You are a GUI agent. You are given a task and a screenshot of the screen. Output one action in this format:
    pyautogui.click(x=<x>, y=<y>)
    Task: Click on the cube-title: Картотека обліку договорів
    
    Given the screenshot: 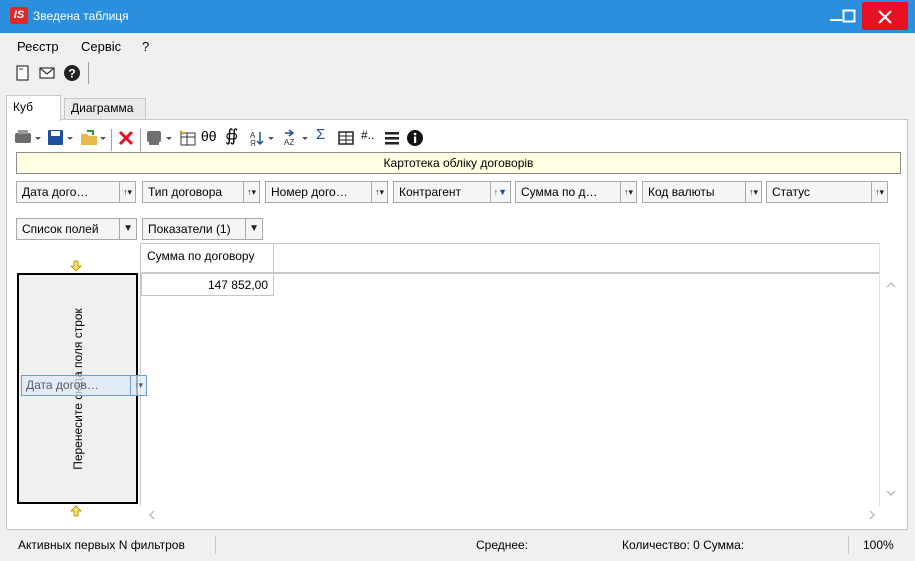 What is the action you would take?
    pyautogui.click(x=458, y=163)
    